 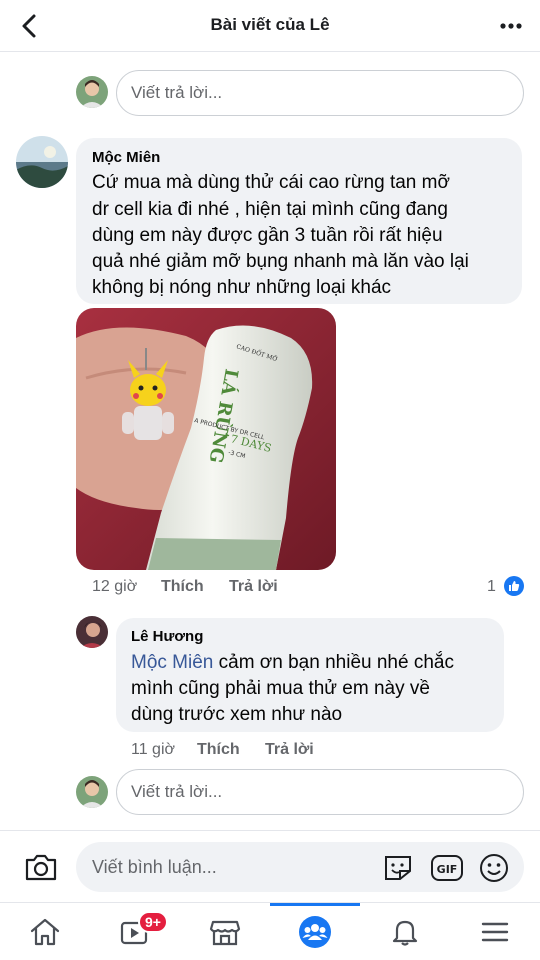 I want to click on store-icon, so click(x=225, y=933).